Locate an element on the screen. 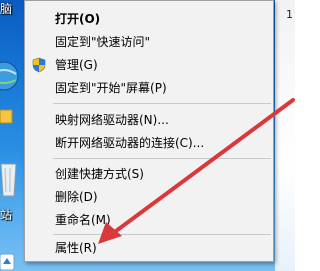  menu-item-pin-quick-access-label: 固定到"快速访问" is located at coordinates (103, 42).